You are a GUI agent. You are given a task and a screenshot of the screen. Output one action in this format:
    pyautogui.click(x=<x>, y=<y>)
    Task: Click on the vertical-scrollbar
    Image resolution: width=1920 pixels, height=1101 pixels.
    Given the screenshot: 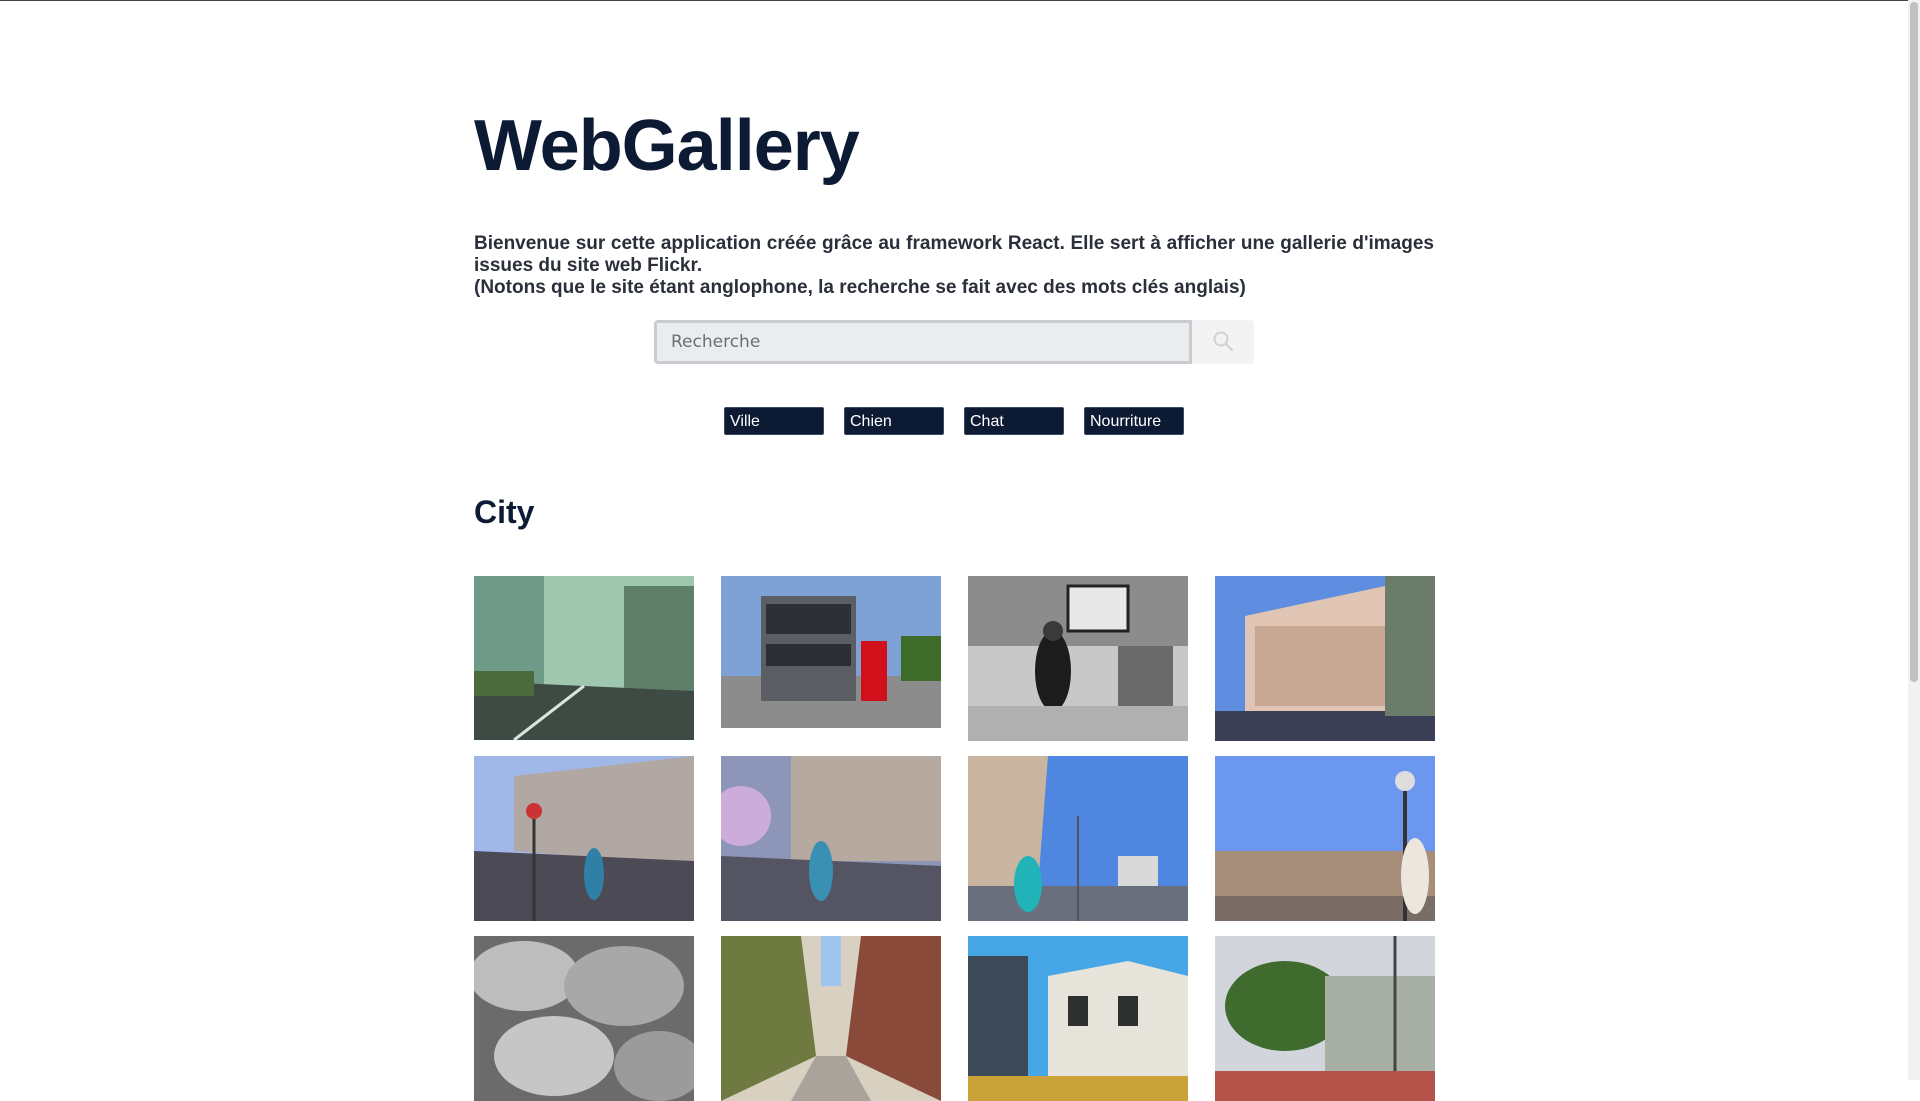 What is the action you would take?
    pyautogui.click(x=1914, y=540)
    